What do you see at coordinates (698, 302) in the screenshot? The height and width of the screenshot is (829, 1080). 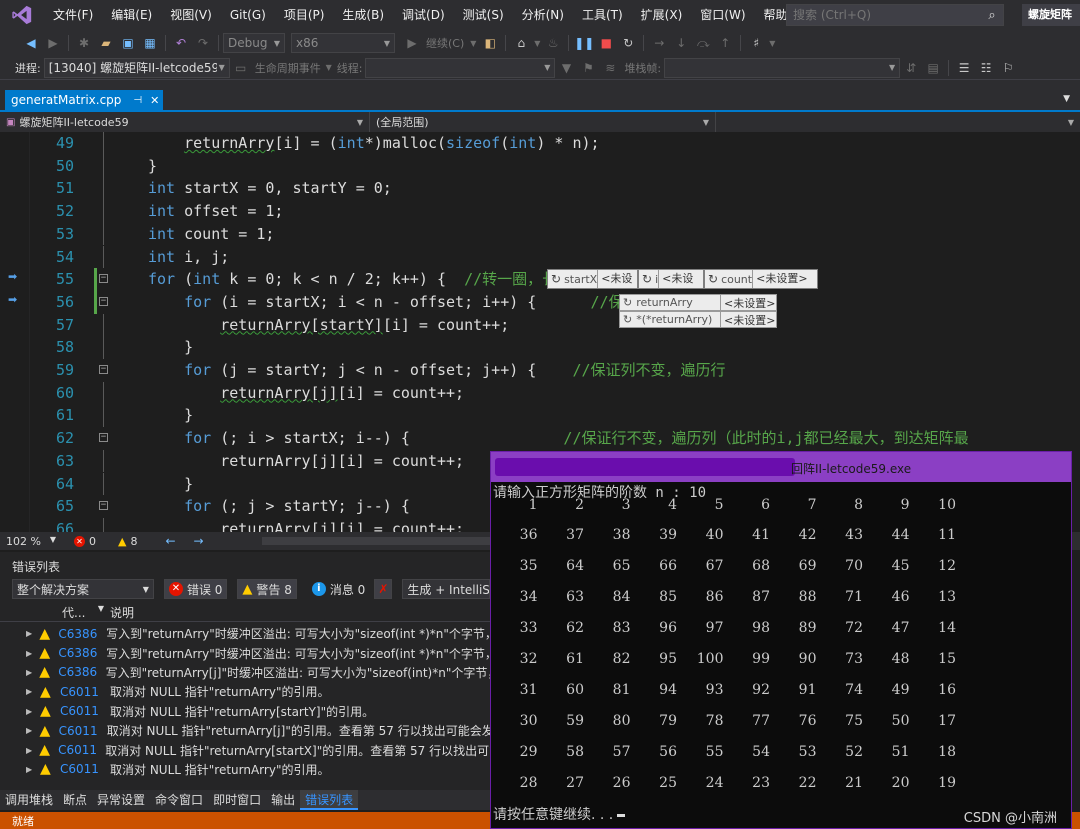 I see `datatip-returnarry: ↻ returnArry <未设置>` at bounding box center [698, 302].